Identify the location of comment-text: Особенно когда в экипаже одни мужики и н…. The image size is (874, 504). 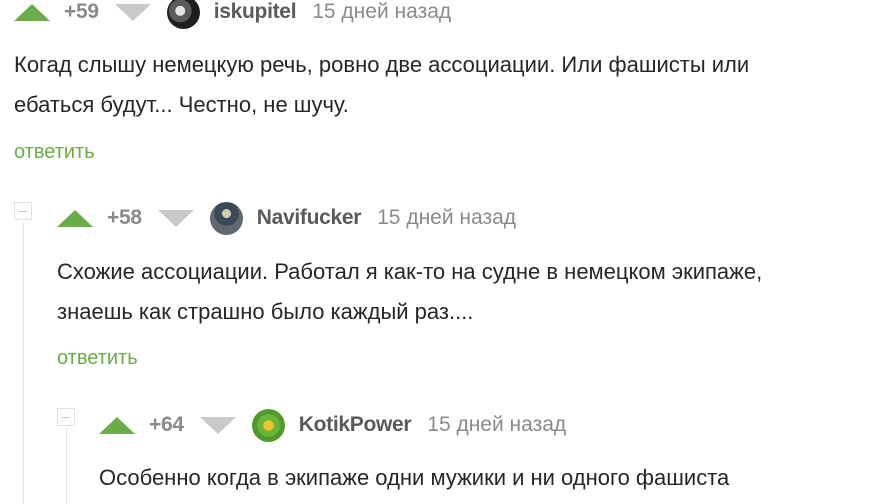
(414, 478).